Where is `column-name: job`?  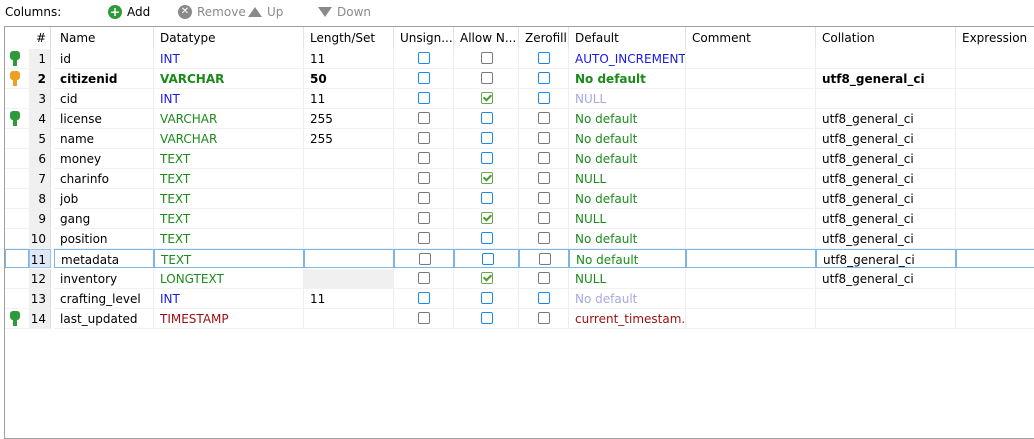
column-name: job is located at coordinates (104, 199).